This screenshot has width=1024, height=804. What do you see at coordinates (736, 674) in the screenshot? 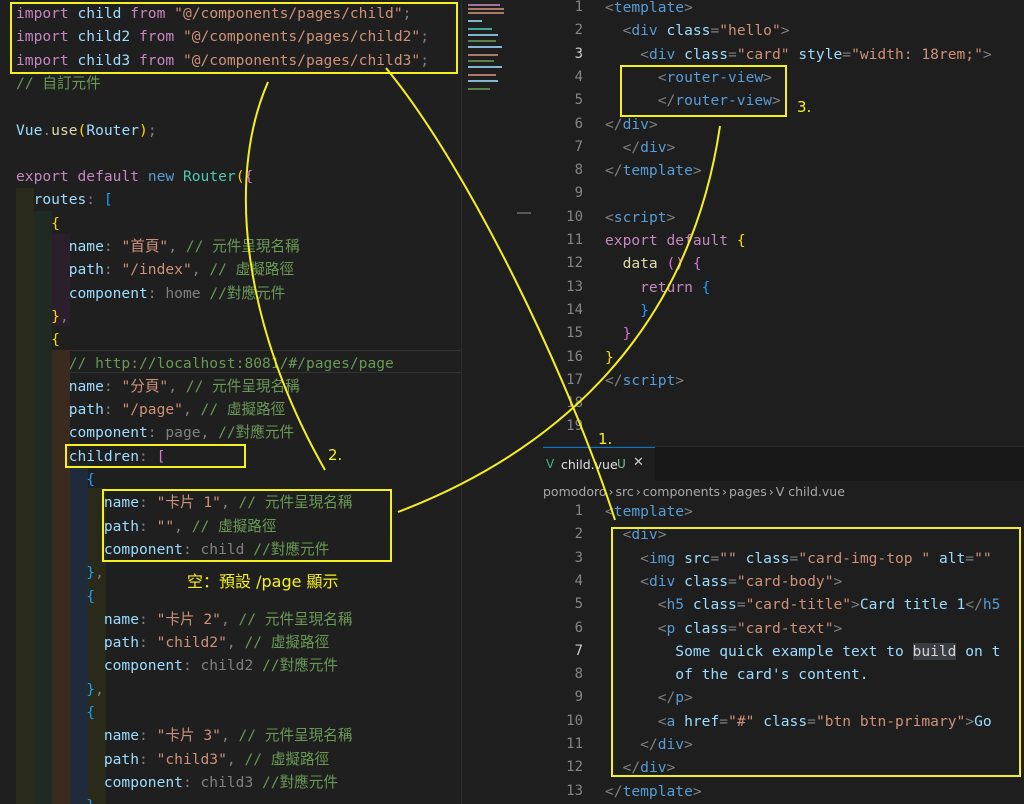
I see `code-line: of the card's content.` at bounding box center [736, 674].